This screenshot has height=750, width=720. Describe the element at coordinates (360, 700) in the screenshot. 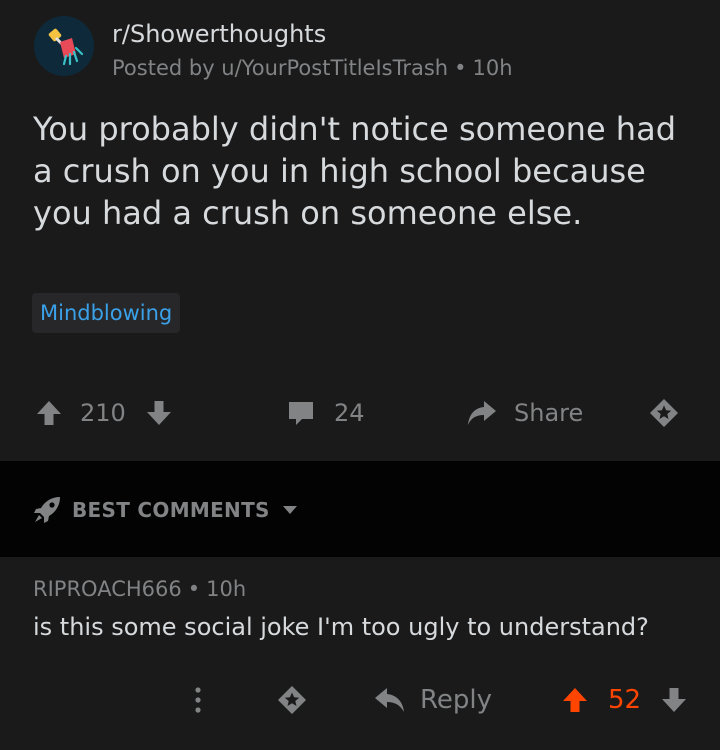

I see `comment-actions: Reply 52` at that location.